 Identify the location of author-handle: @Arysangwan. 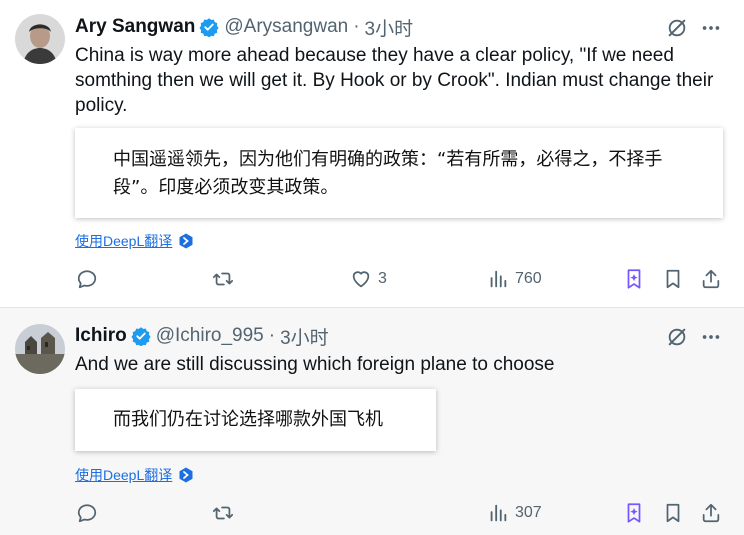
(286, 27).